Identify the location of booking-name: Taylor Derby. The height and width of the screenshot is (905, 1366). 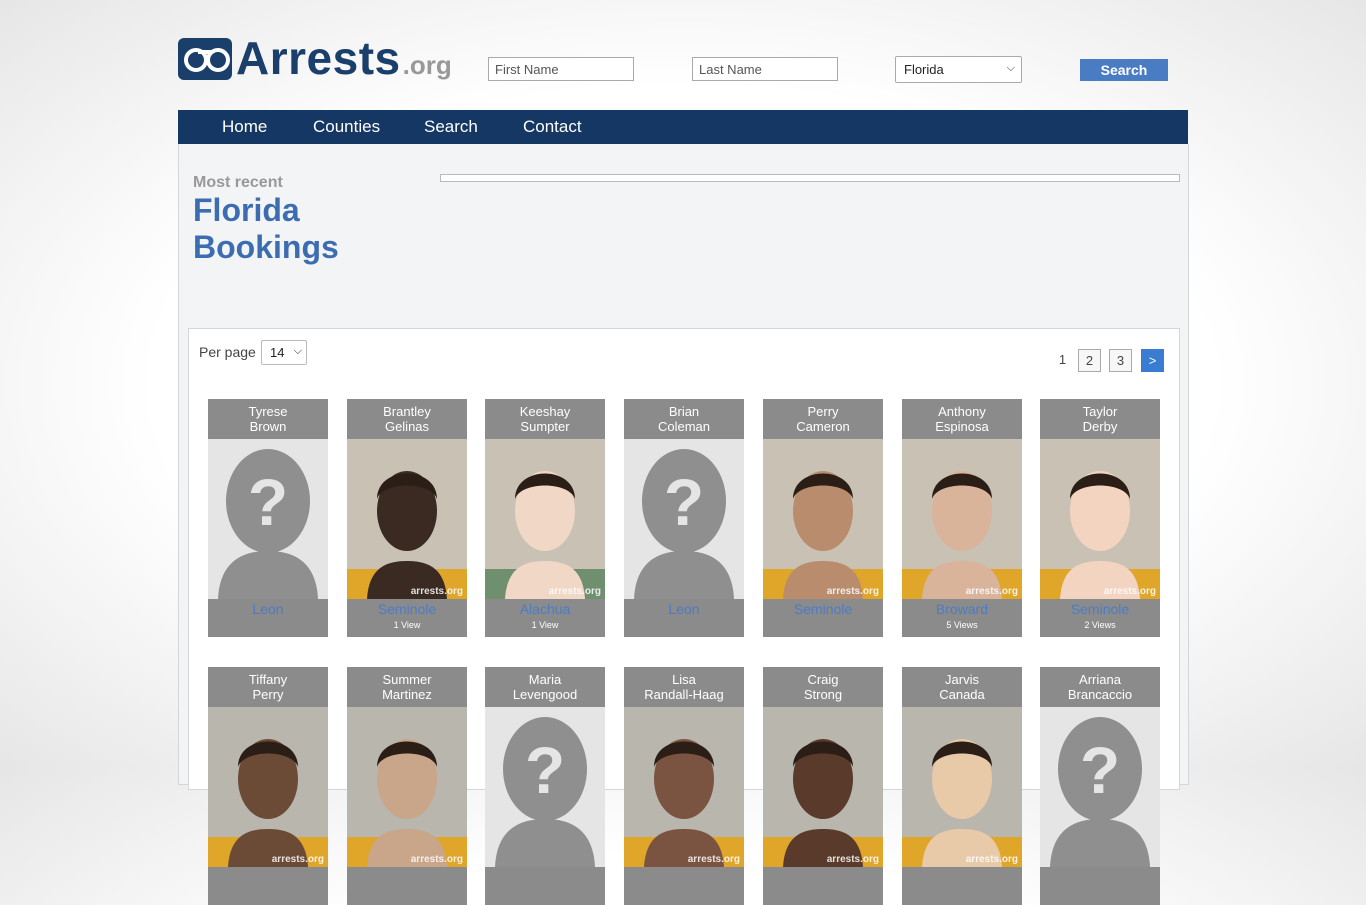
(1100, 419).